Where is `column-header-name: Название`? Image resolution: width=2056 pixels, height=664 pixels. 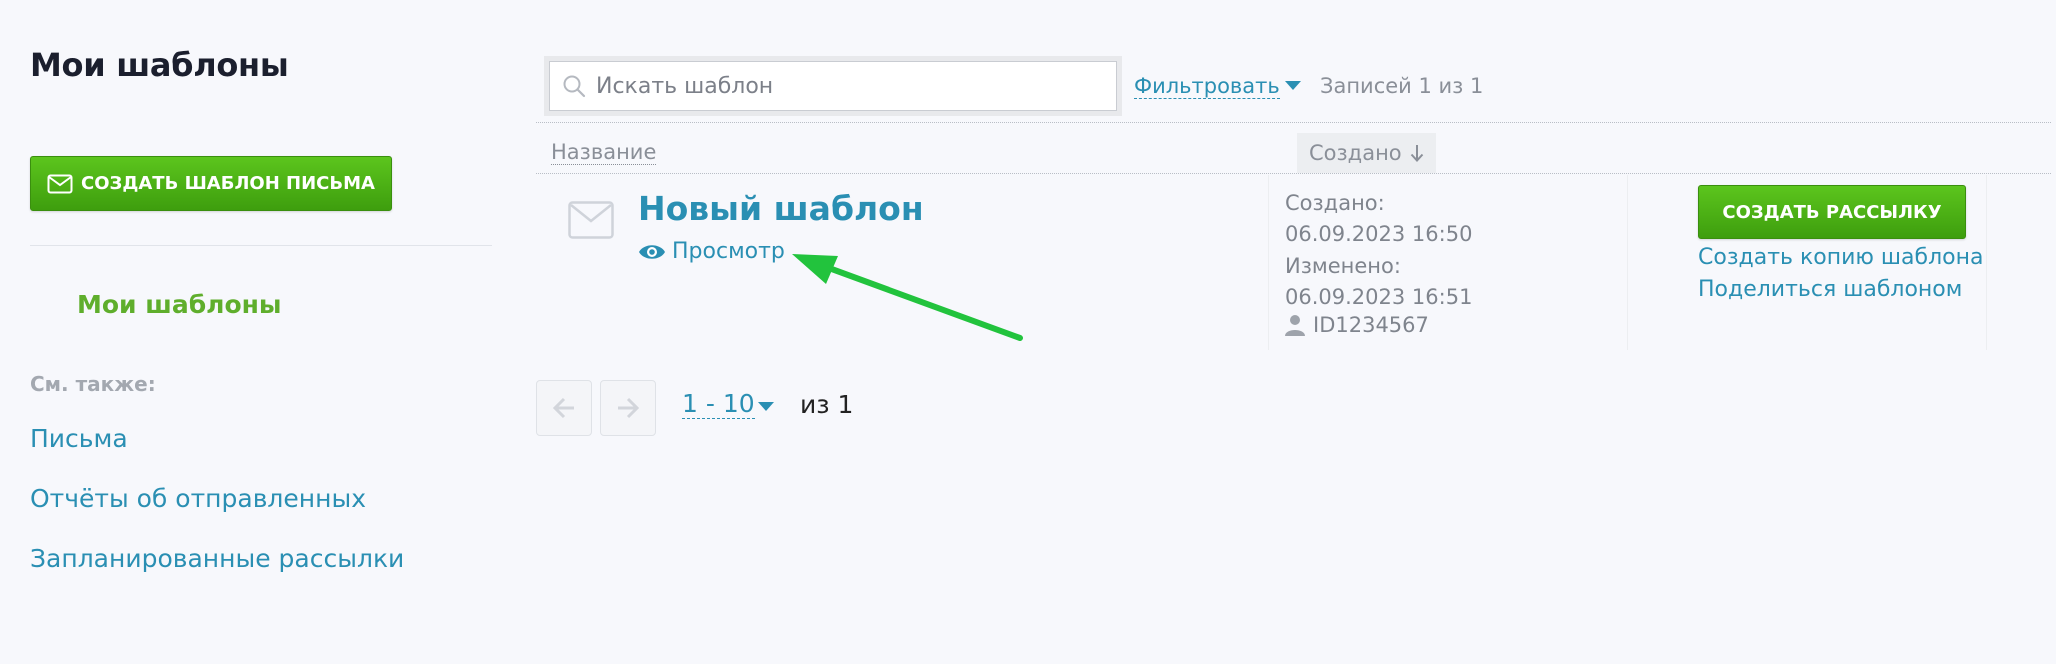
column-header-name: Название is located at coordinates (604, 152).